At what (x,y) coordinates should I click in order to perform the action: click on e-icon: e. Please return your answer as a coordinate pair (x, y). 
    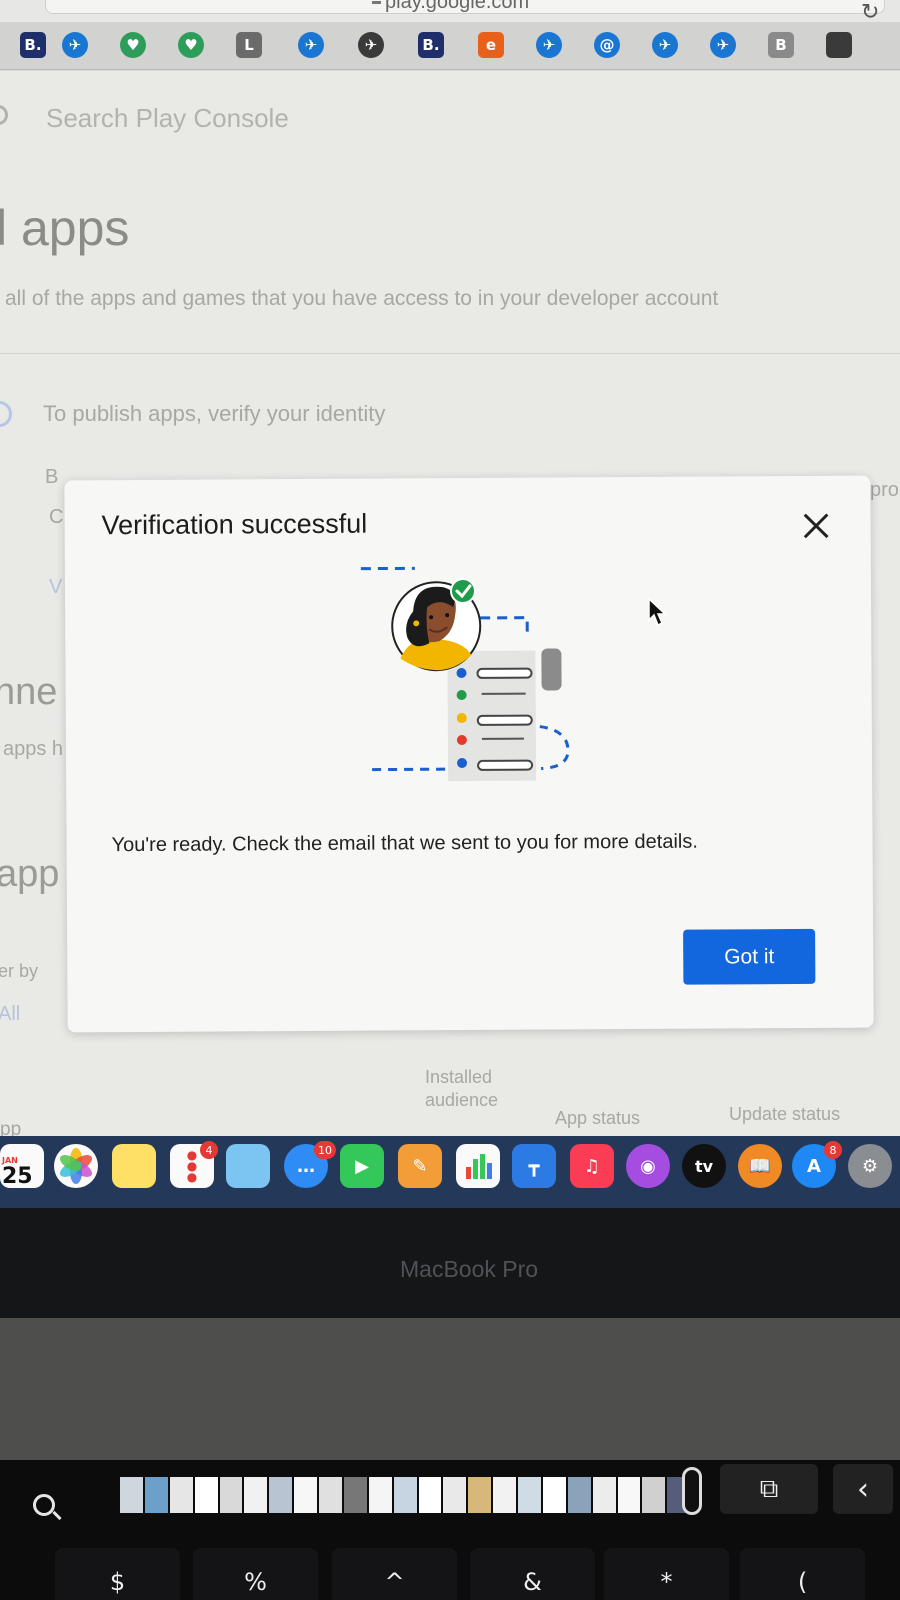
    Looking at the image, I should click on (491, 45).